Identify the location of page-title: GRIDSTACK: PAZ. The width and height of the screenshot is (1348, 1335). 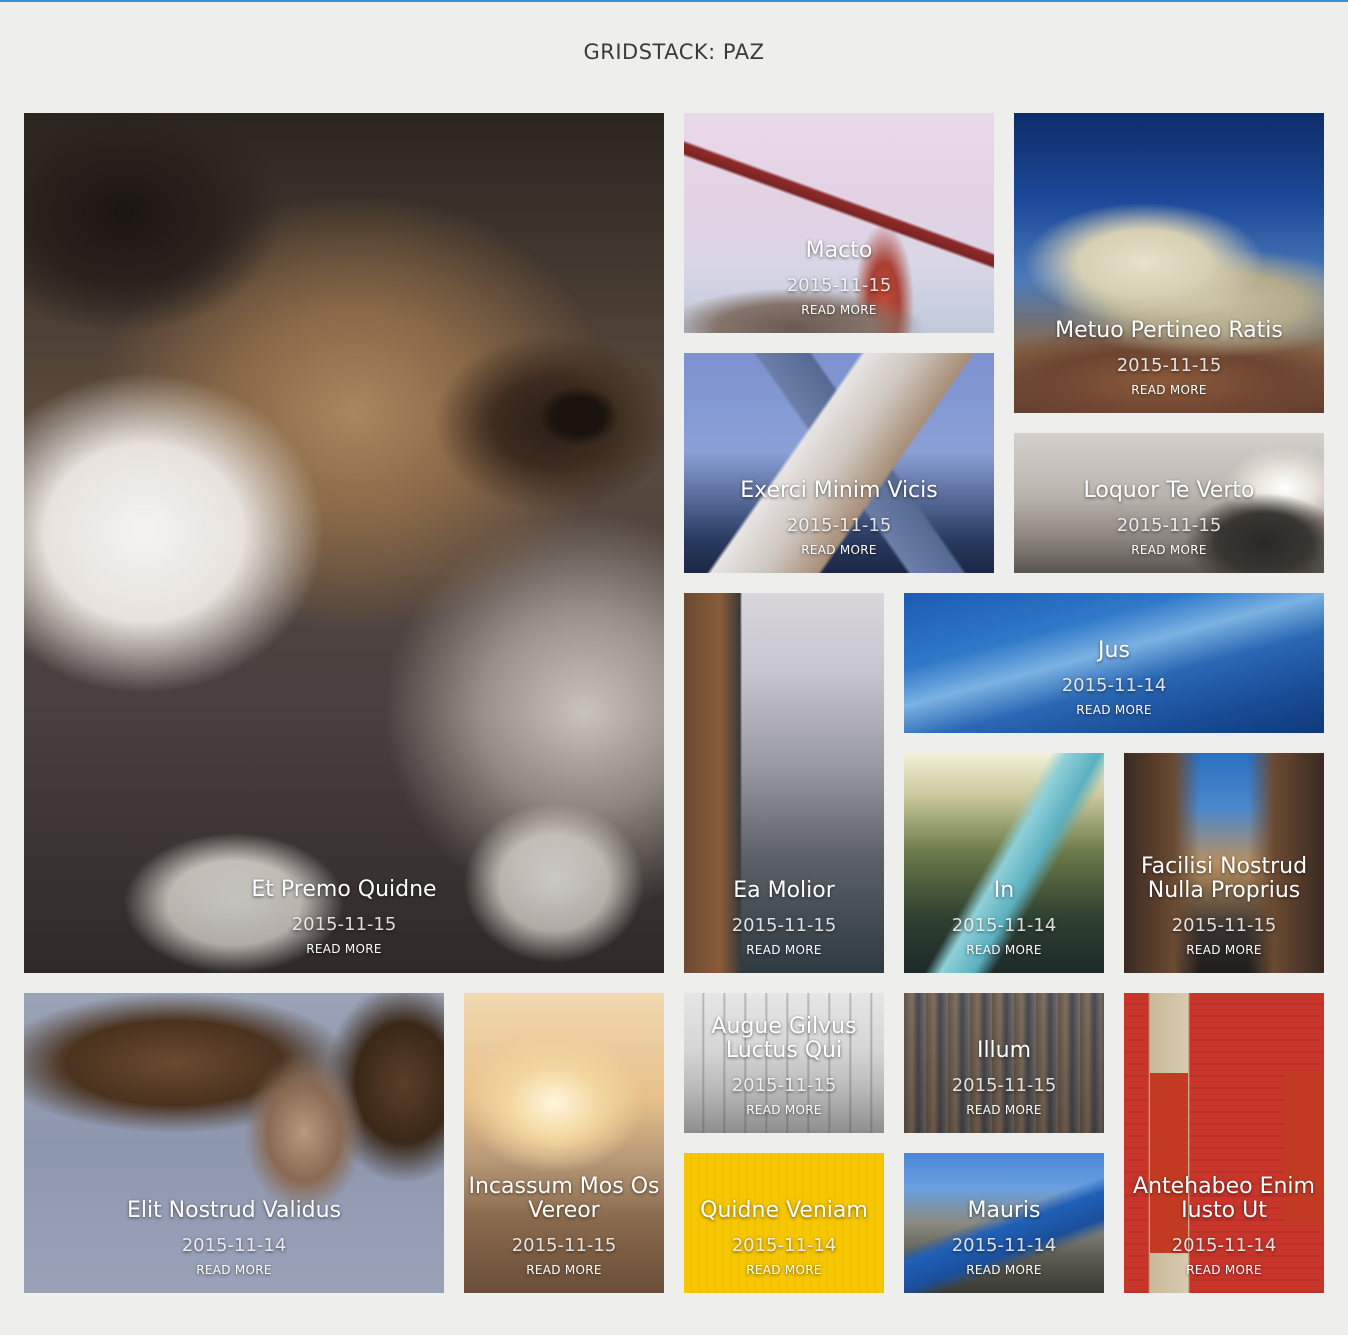
(674, 52).